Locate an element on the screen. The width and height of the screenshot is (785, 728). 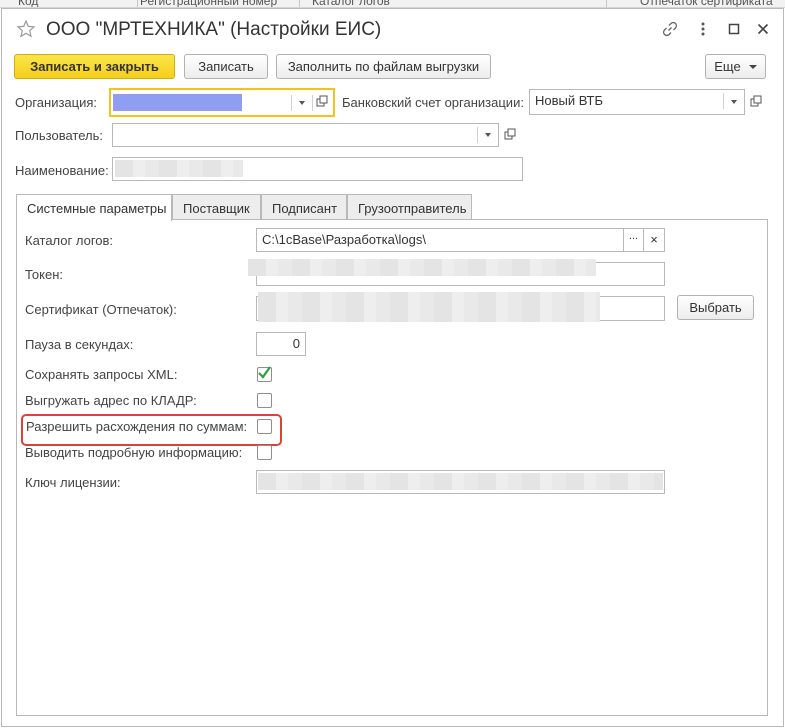
more-vertical-icon is located at coordinates (703, 29).